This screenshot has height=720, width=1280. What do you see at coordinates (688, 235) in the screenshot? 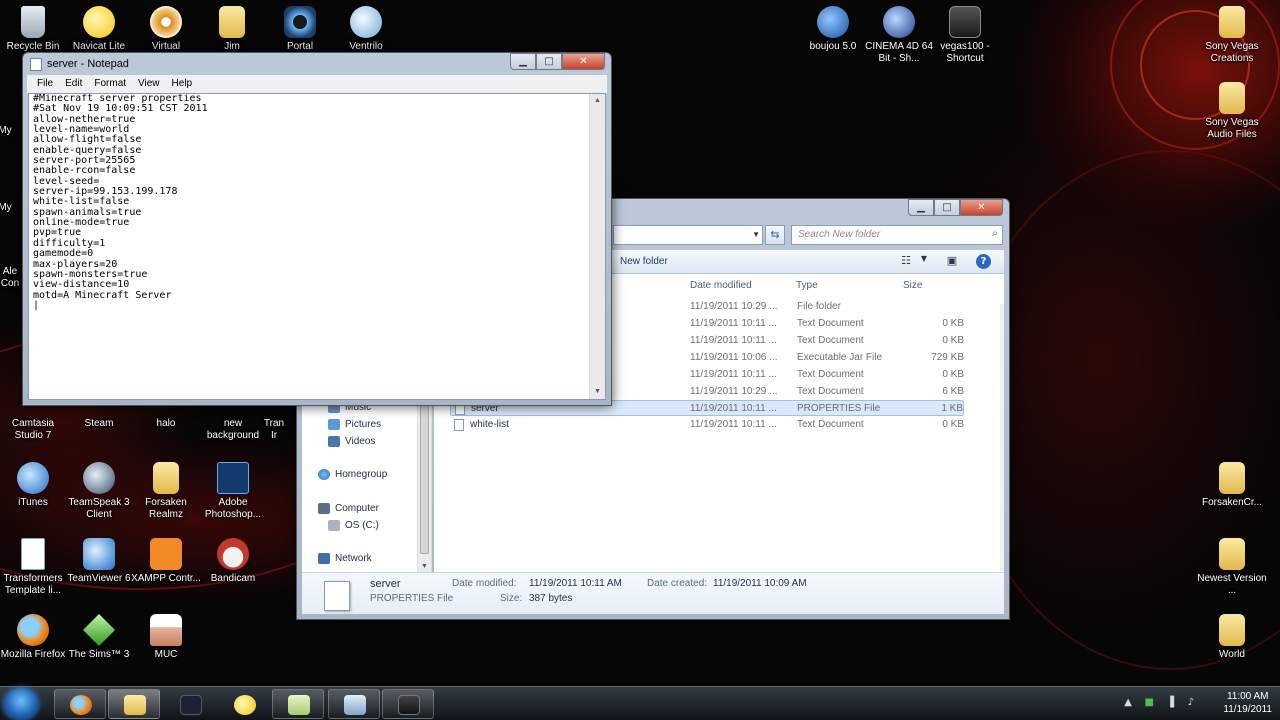
I see `address-bar: ▼` at bounding box center [688, 235].